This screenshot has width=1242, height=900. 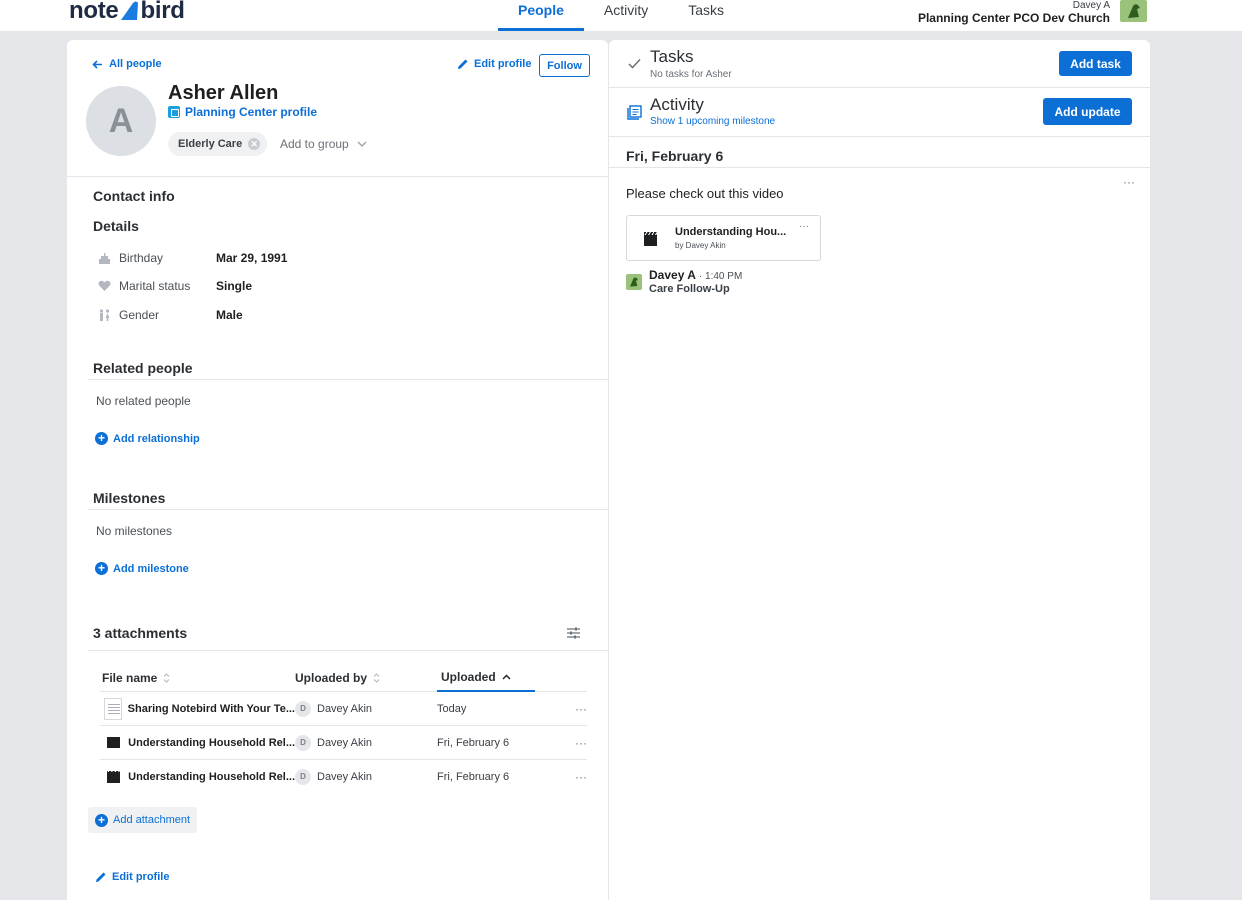 I want to click on add-to-group-label: Add to group, so click(x=314, y=144).